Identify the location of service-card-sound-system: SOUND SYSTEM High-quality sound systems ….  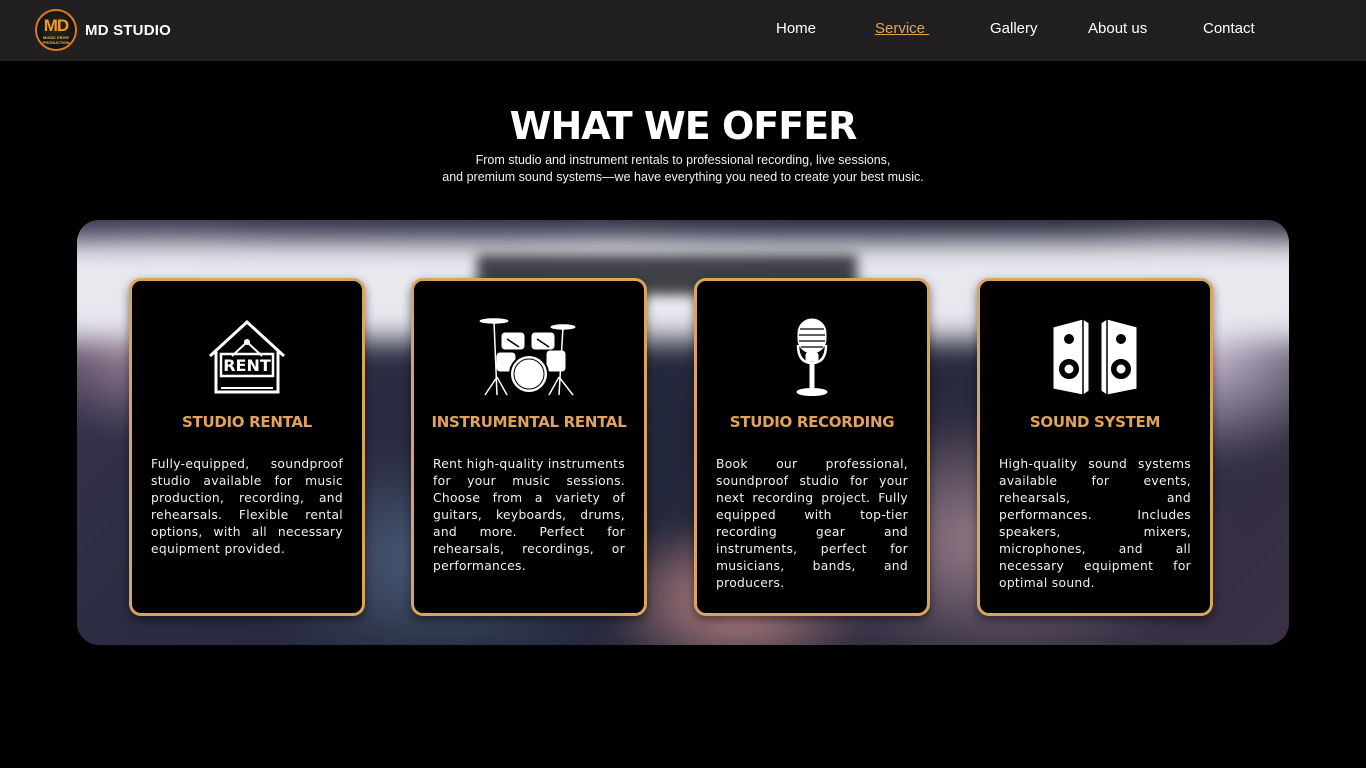
(1095, 447).